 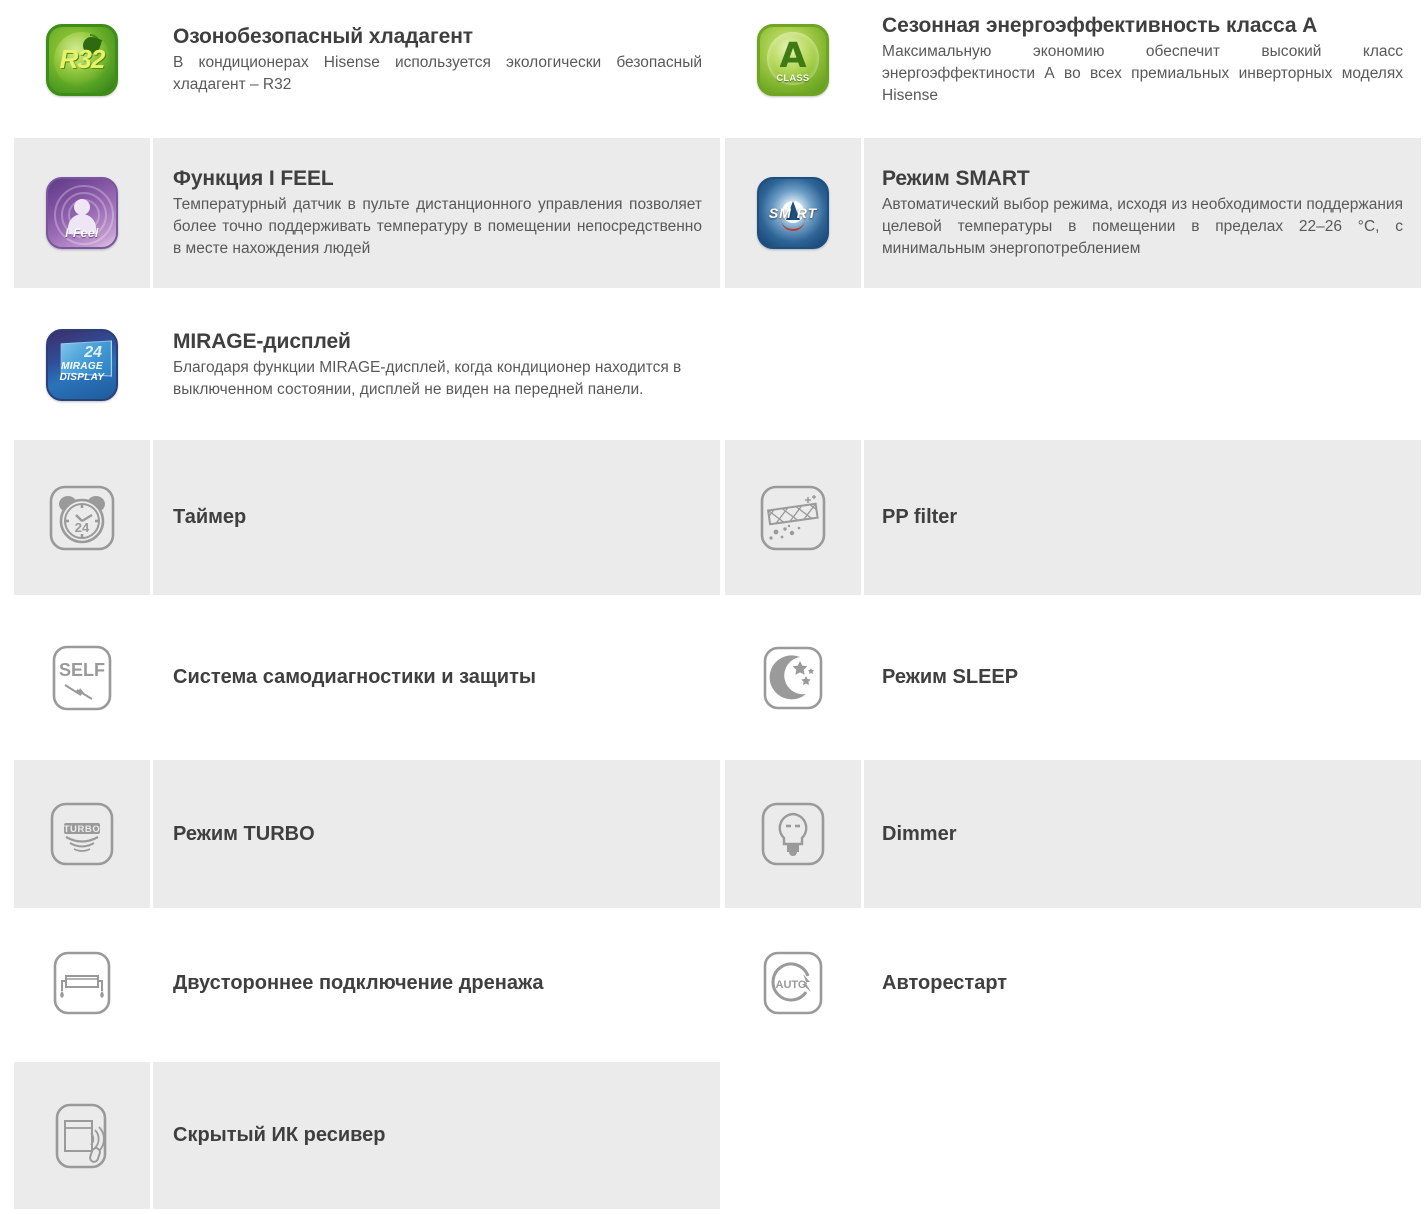 I want to click on mirage-icon-label: MIRAGE DISPLAY, so click(x=82, y=372).